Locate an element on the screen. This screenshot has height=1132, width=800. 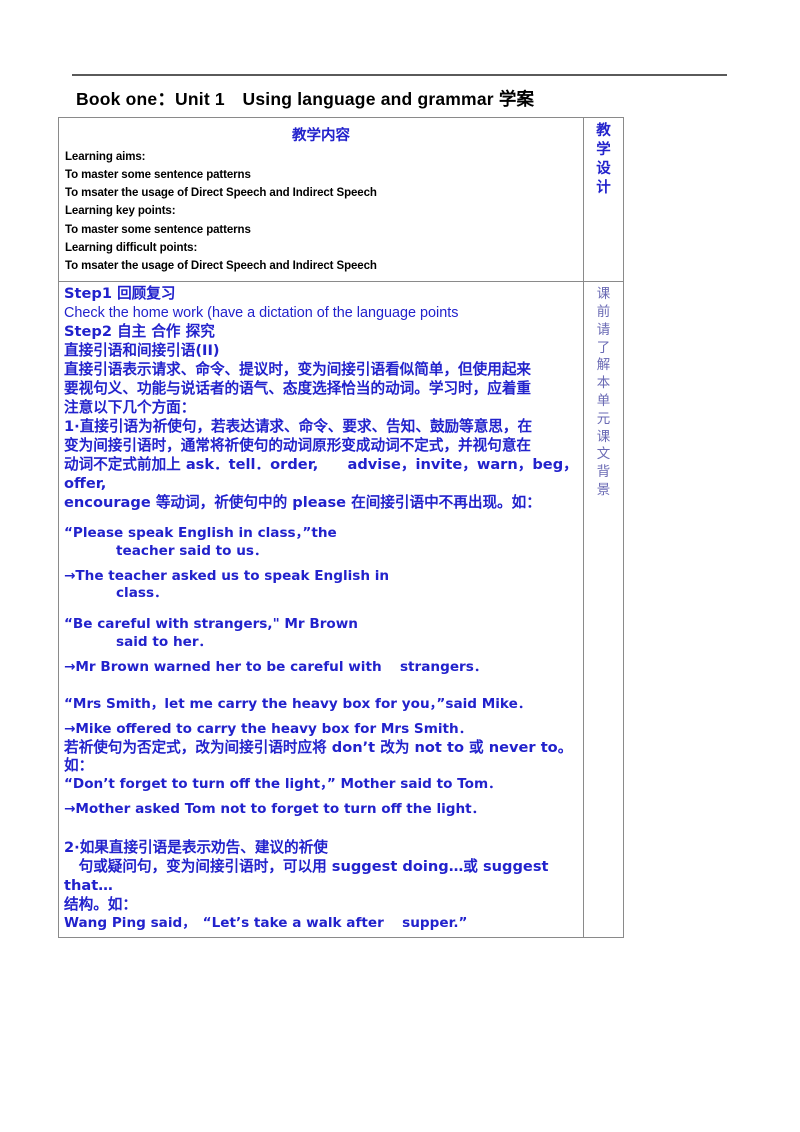
lesson-line-intro-2: 要视句义、功能与说话者的语气、态度选择恰当的动词。学习时，应着重 is located at coordinates (298, 388).